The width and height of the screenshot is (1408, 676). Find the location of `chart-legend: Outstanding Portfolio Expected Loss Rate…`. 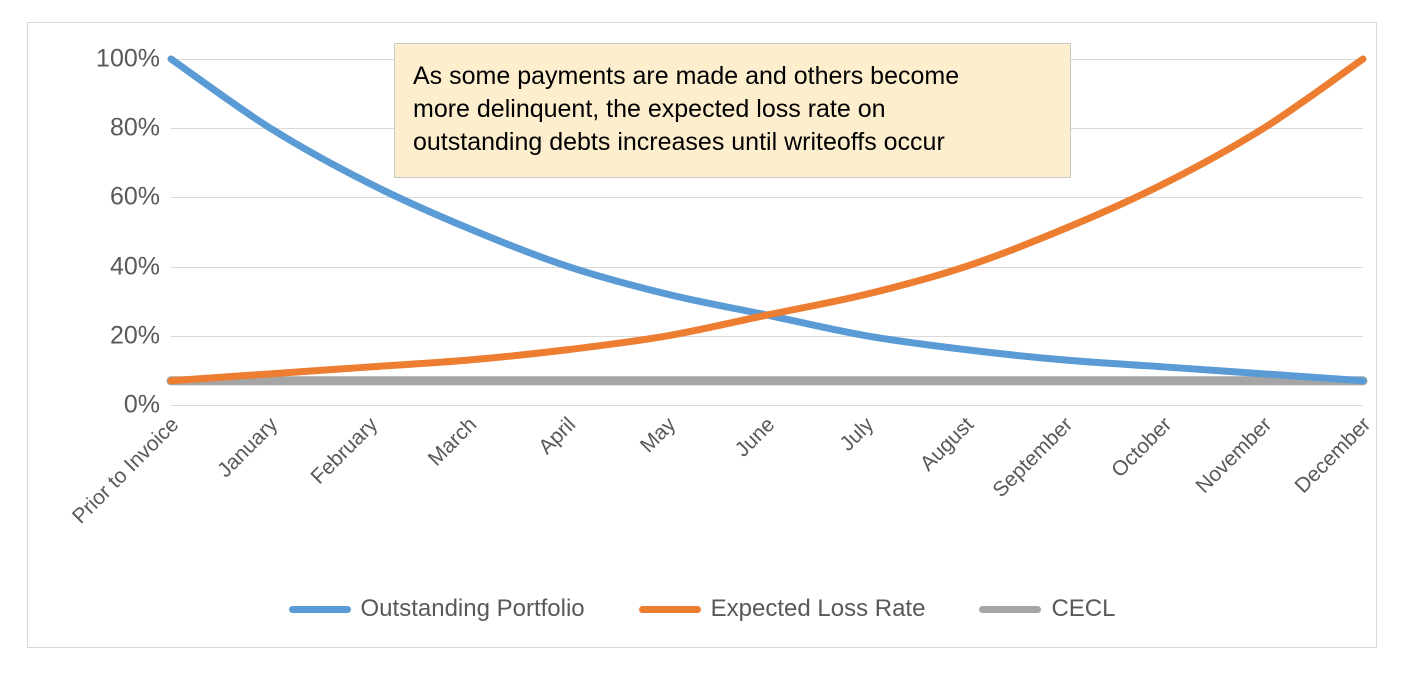

chart-legend: Outstanding Portfolio Expected Loss Rate… is located at coordinates (702, 609).